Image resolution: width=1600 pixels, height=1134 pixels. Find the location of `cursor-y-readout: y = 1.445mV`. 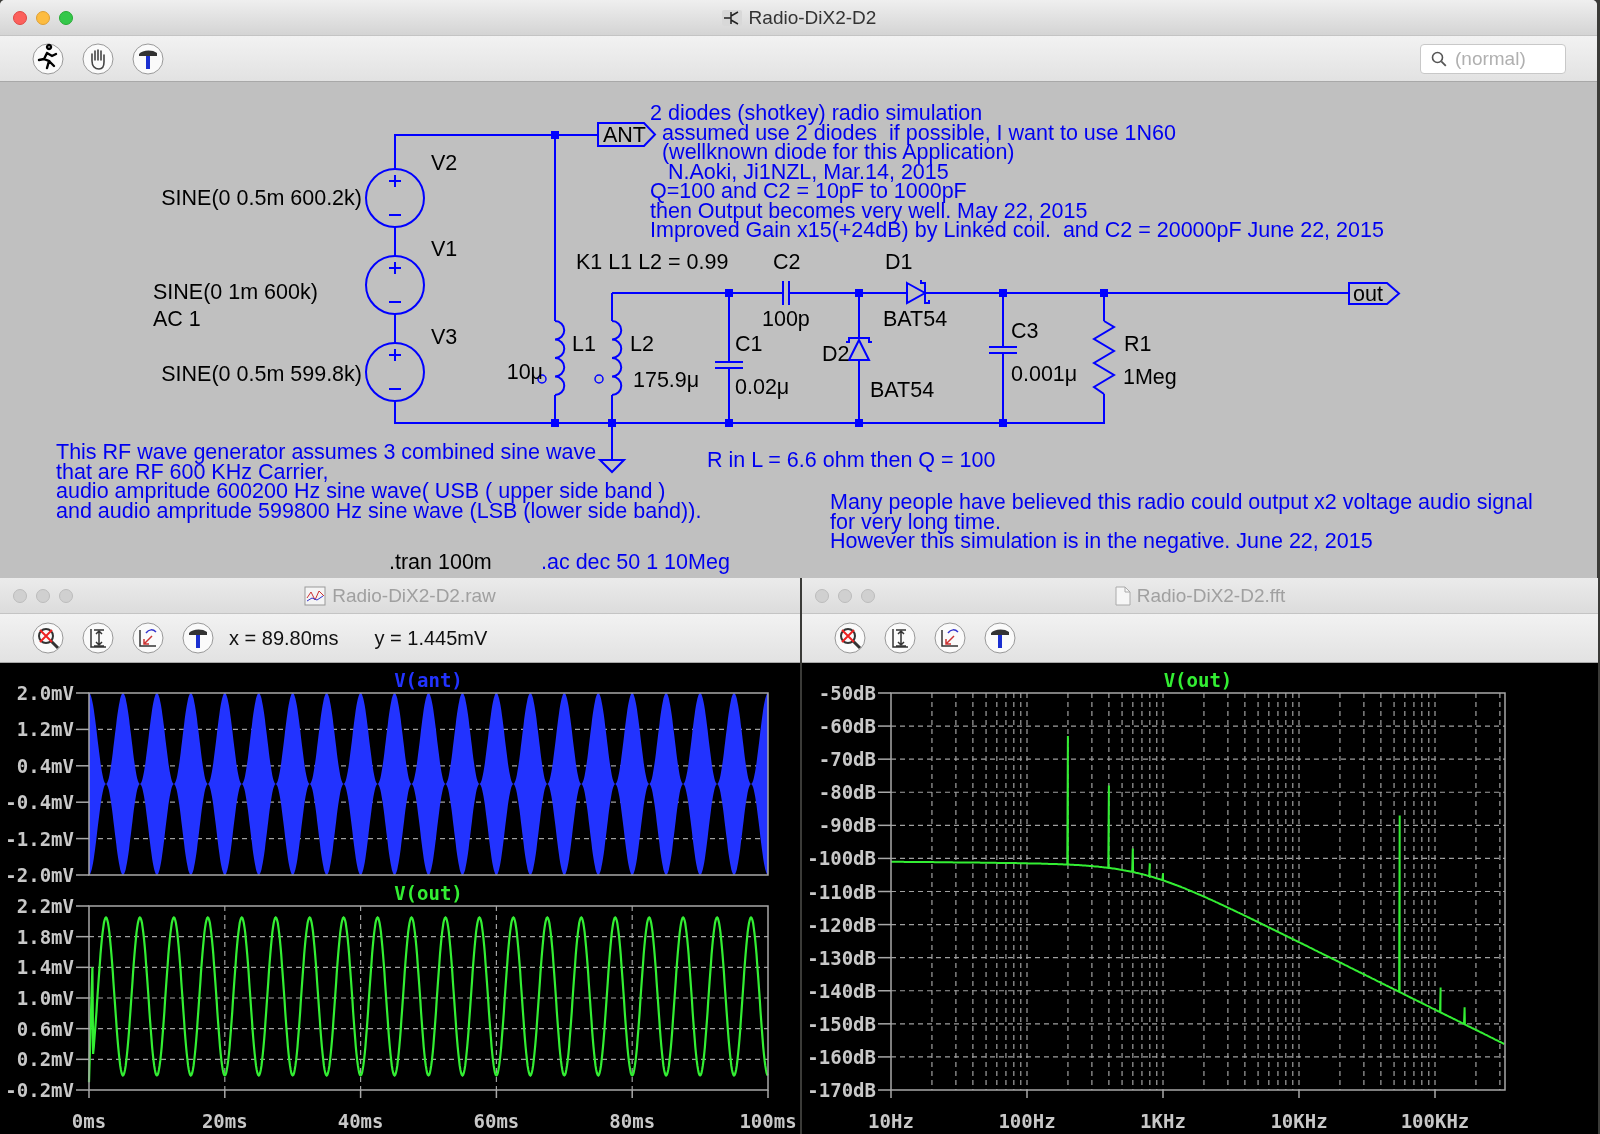

cursor-y-readout: y = 1.445mV is located at coordinates (431, 638).